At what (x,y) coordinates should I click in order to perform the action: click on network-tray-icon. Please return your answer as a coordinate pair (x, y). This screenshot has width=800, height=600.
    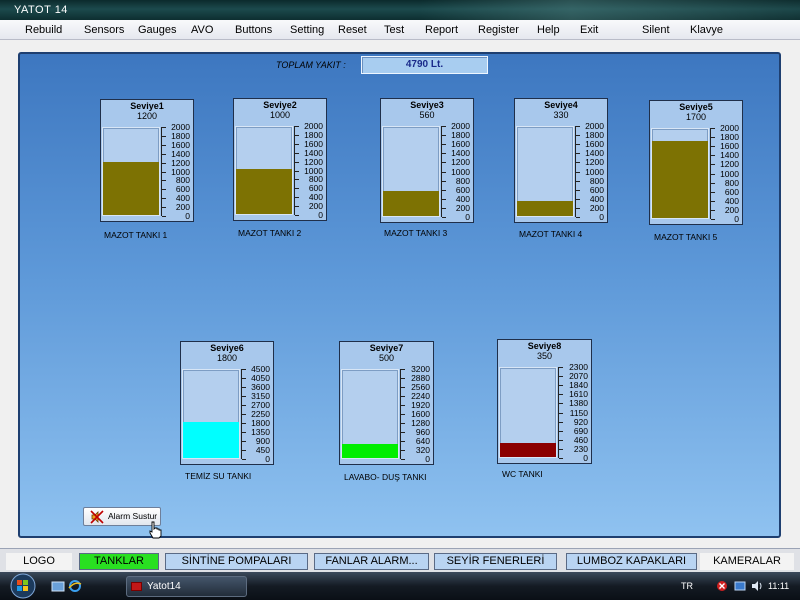
    Looking at the image, I should click on (740, 586).